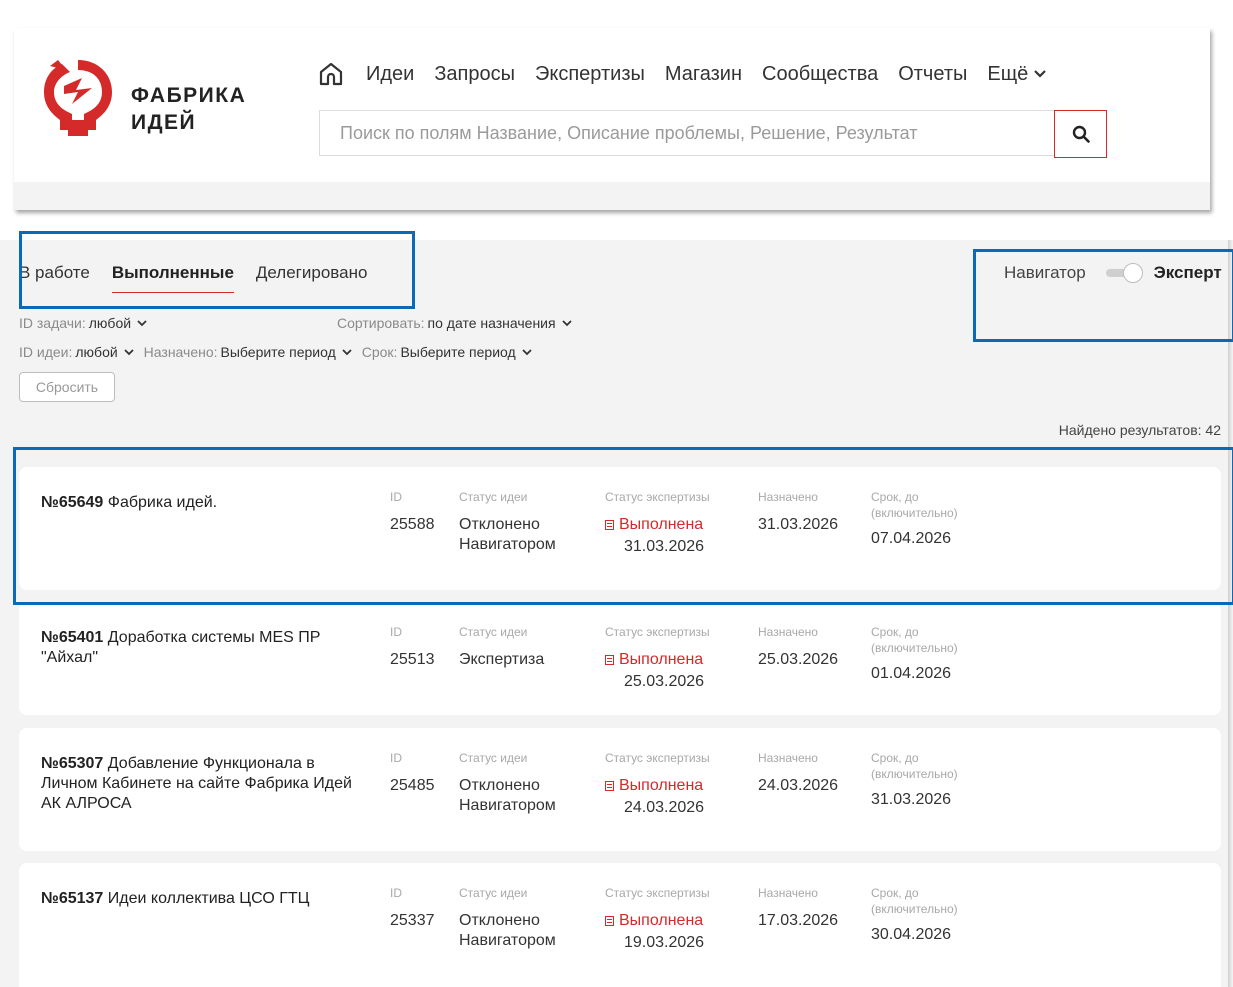 Image resolution: width=1233 pixels, height=987 pixels. I want to click on tab-completed: Выполненные, so click(172, 278).